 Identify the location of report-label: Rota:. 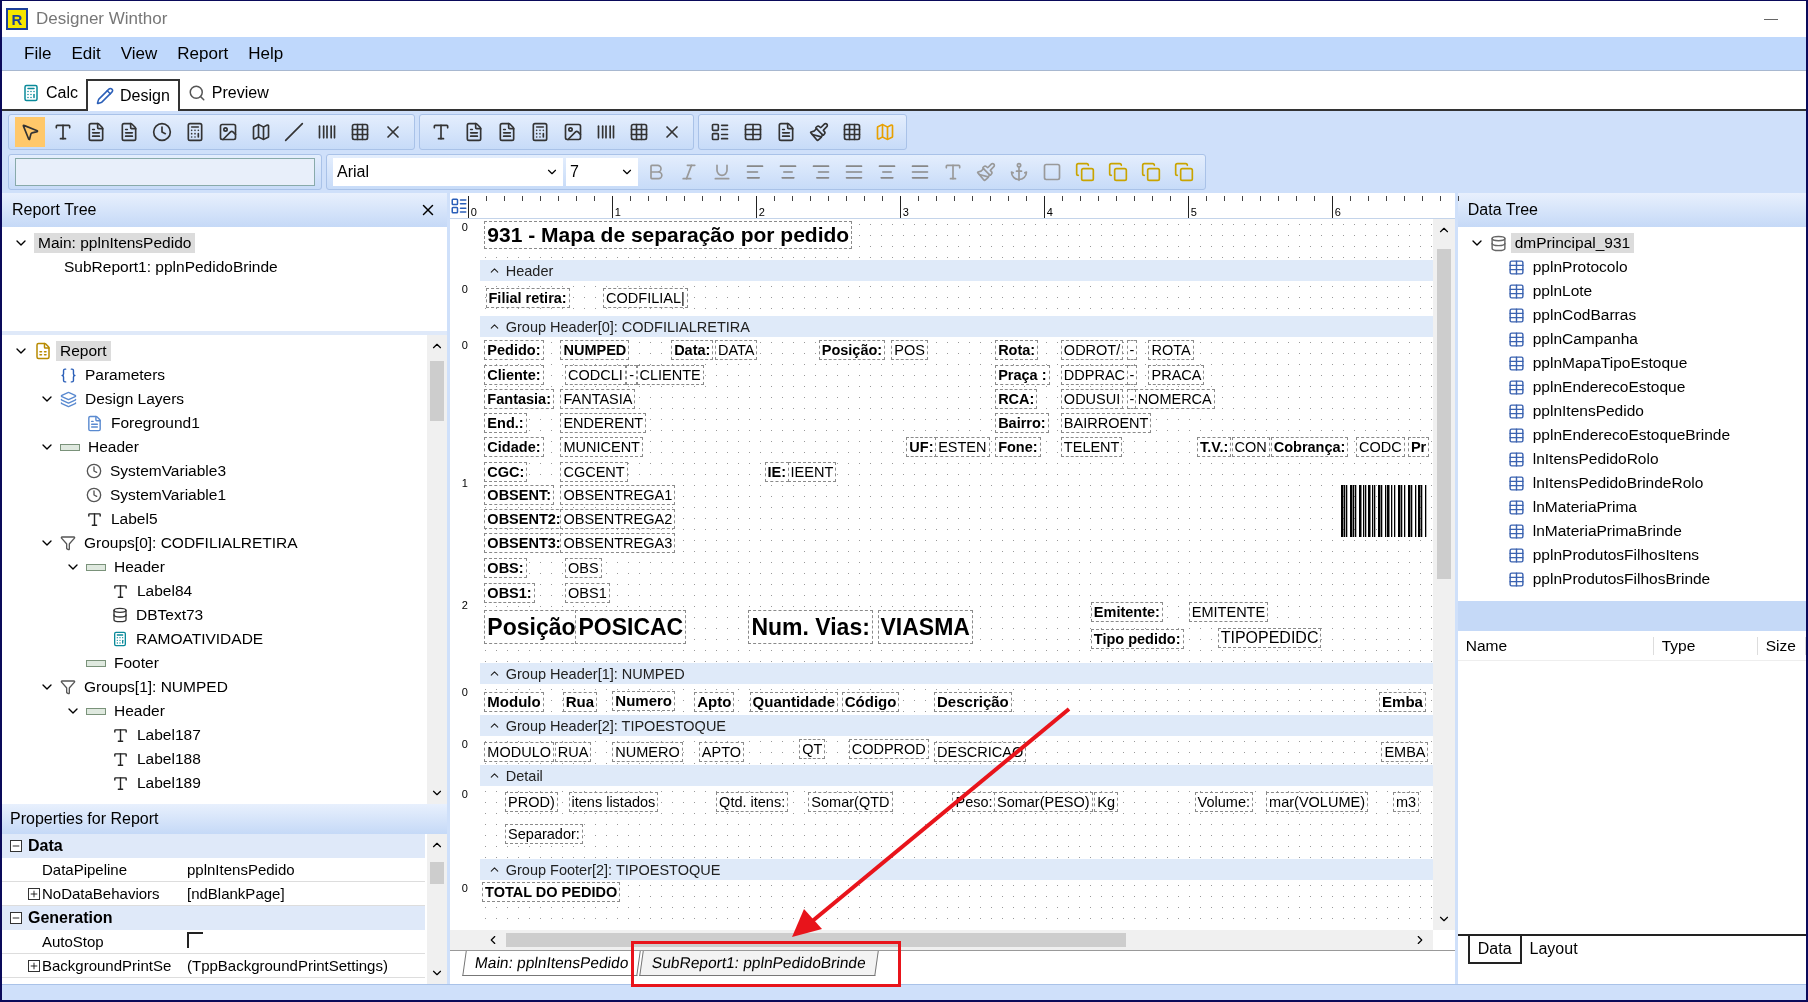
(1017, 350).